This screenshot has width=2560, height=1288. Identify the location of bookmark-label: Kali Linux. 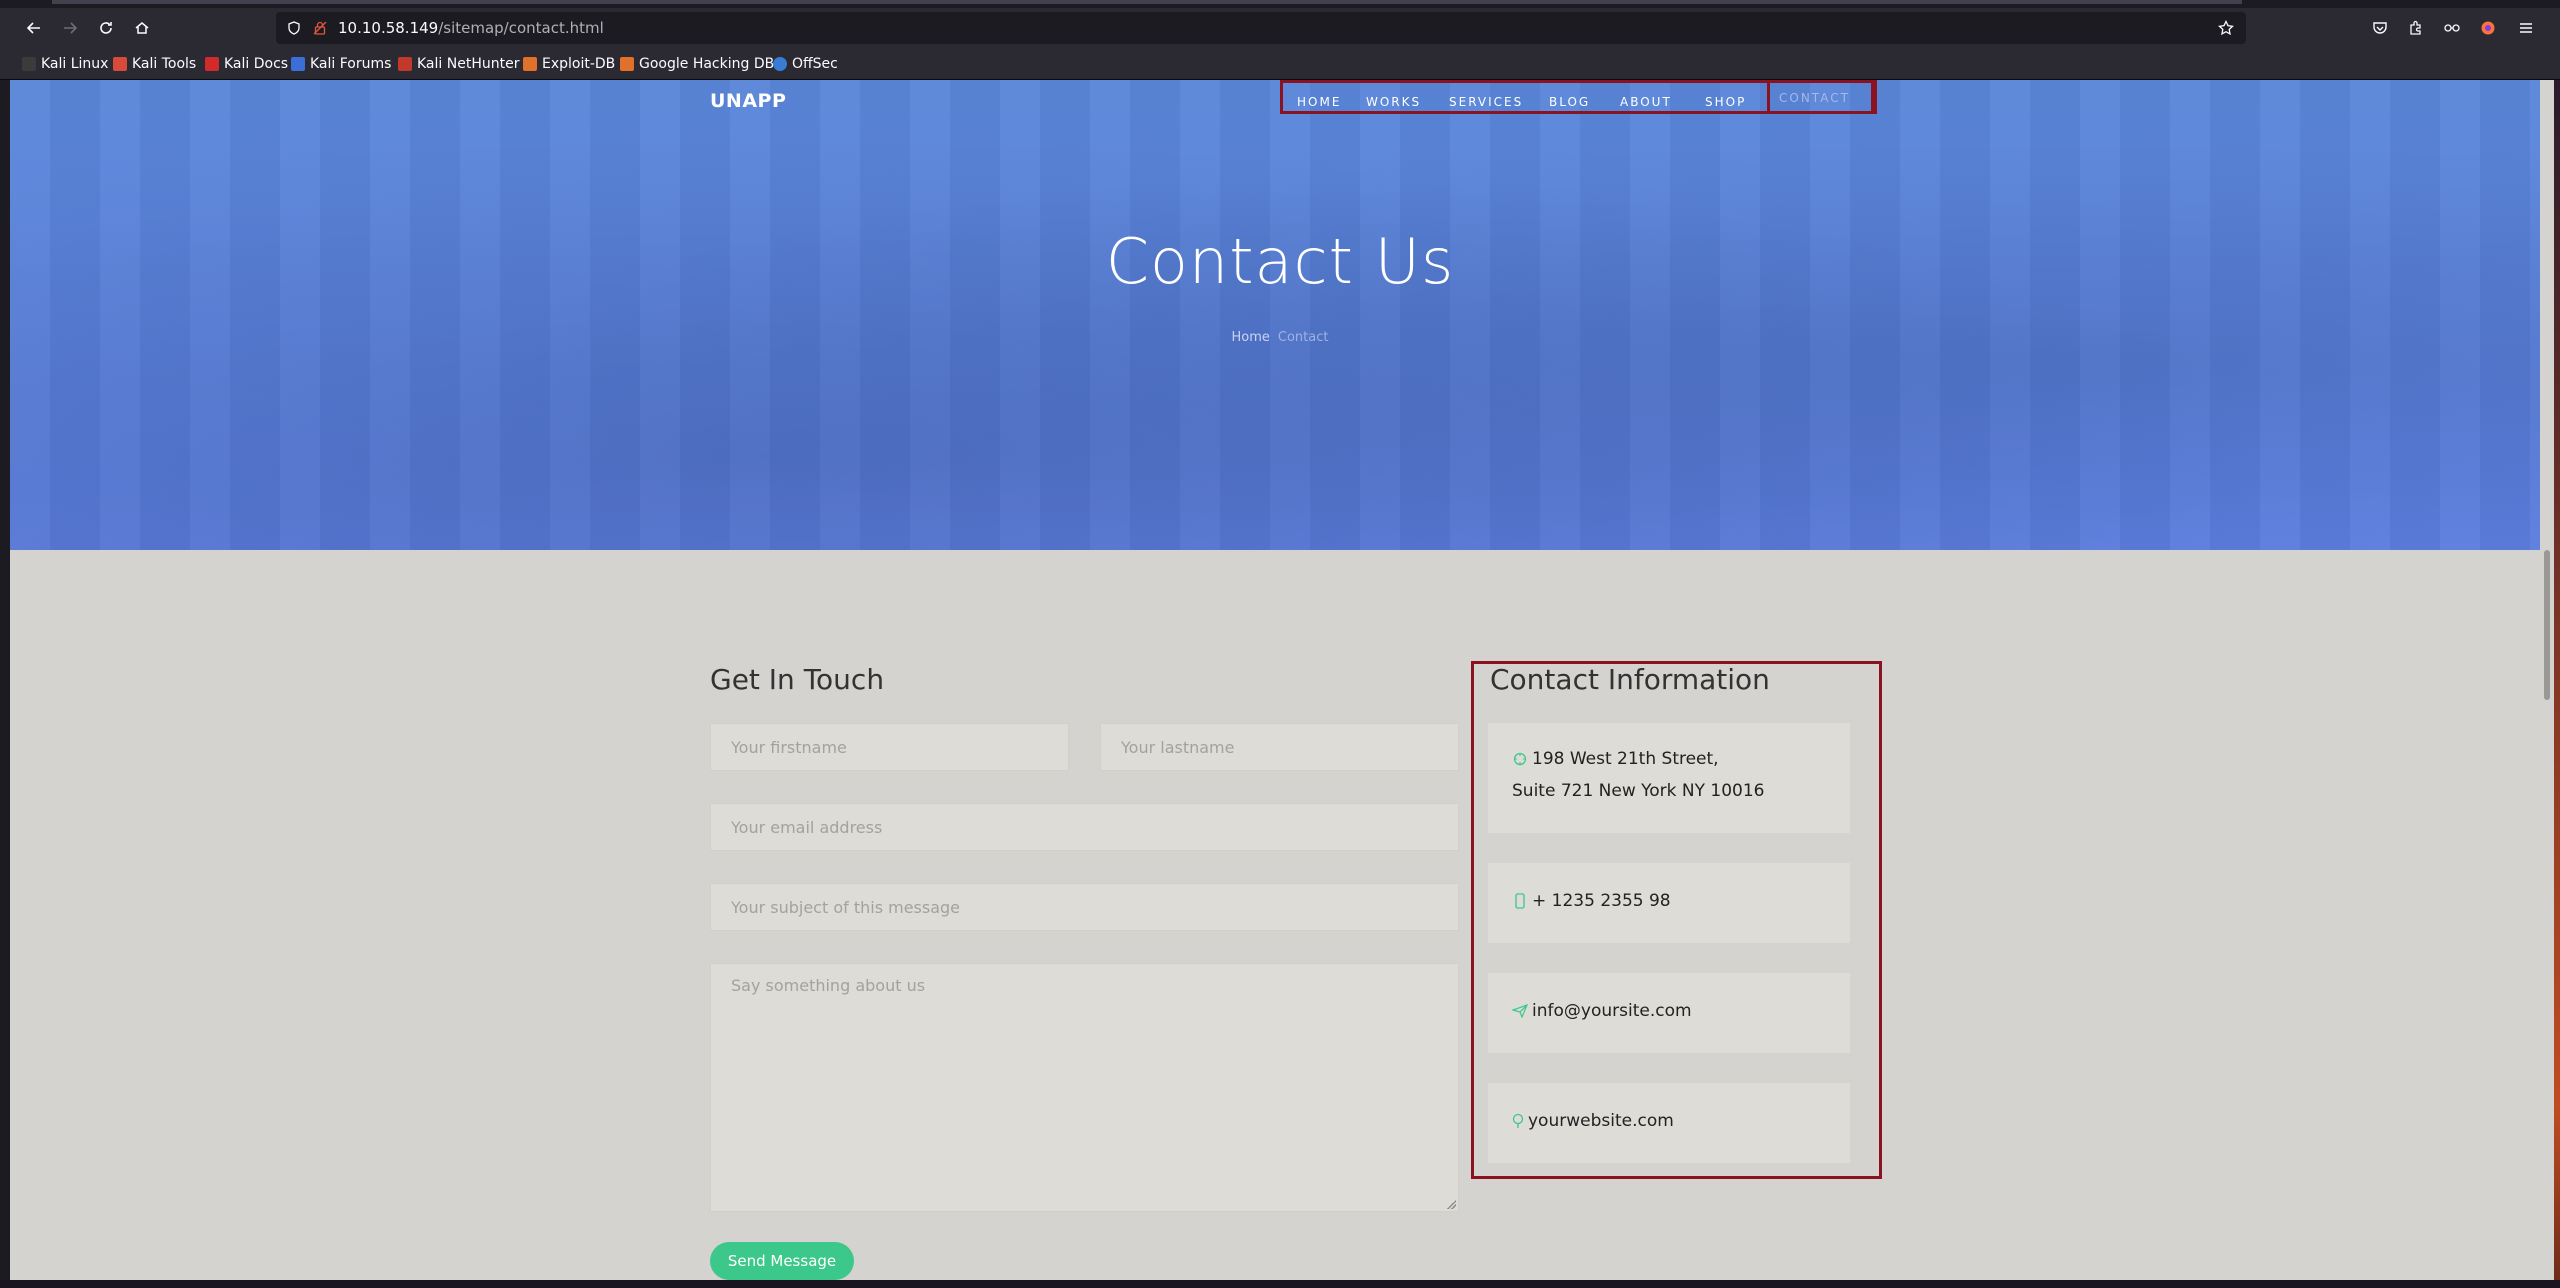
(75, 64).